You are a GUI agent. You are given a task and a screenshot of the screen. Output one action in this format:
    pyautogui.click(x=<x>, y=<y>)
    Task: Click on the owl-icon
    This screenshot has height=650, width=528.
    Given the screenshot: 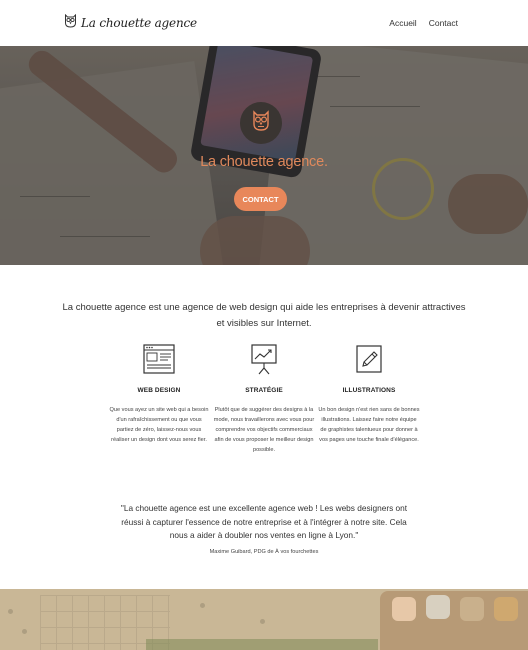 What is the action you would take?
    pyautogui.click(x=261, y=123)
    